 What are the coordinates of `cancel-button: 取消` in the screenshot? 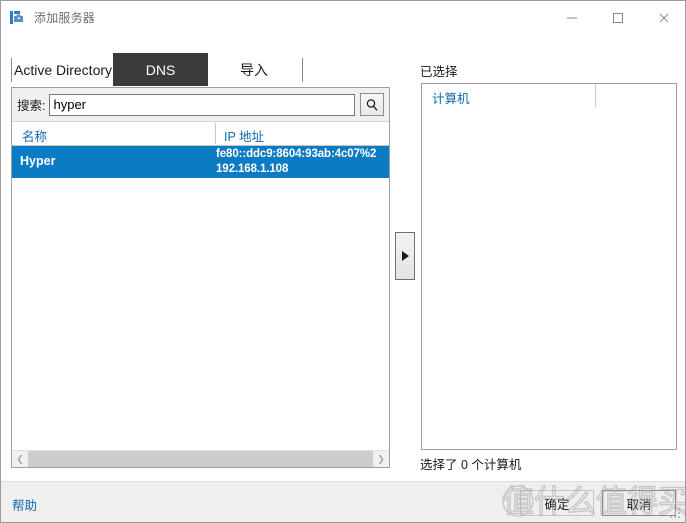 It's located at (639, 503).